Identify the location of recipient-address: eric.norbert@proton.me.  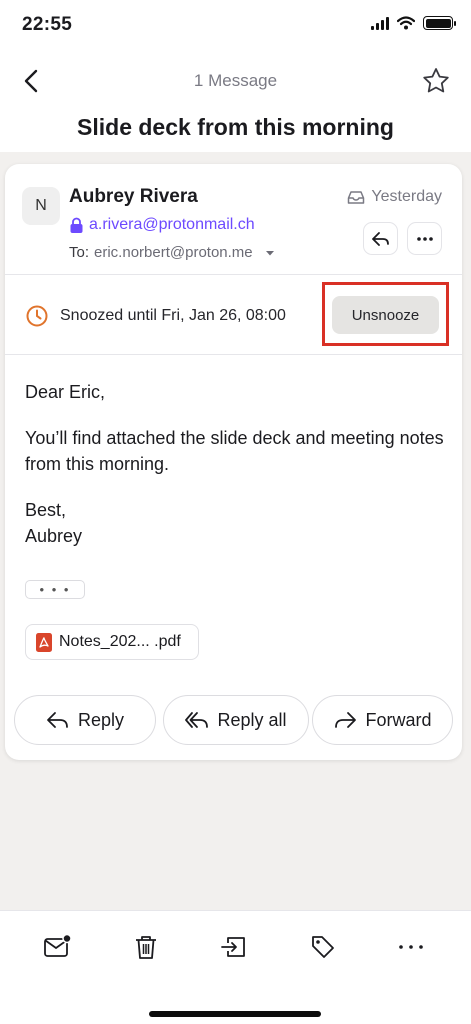
(173, 252).